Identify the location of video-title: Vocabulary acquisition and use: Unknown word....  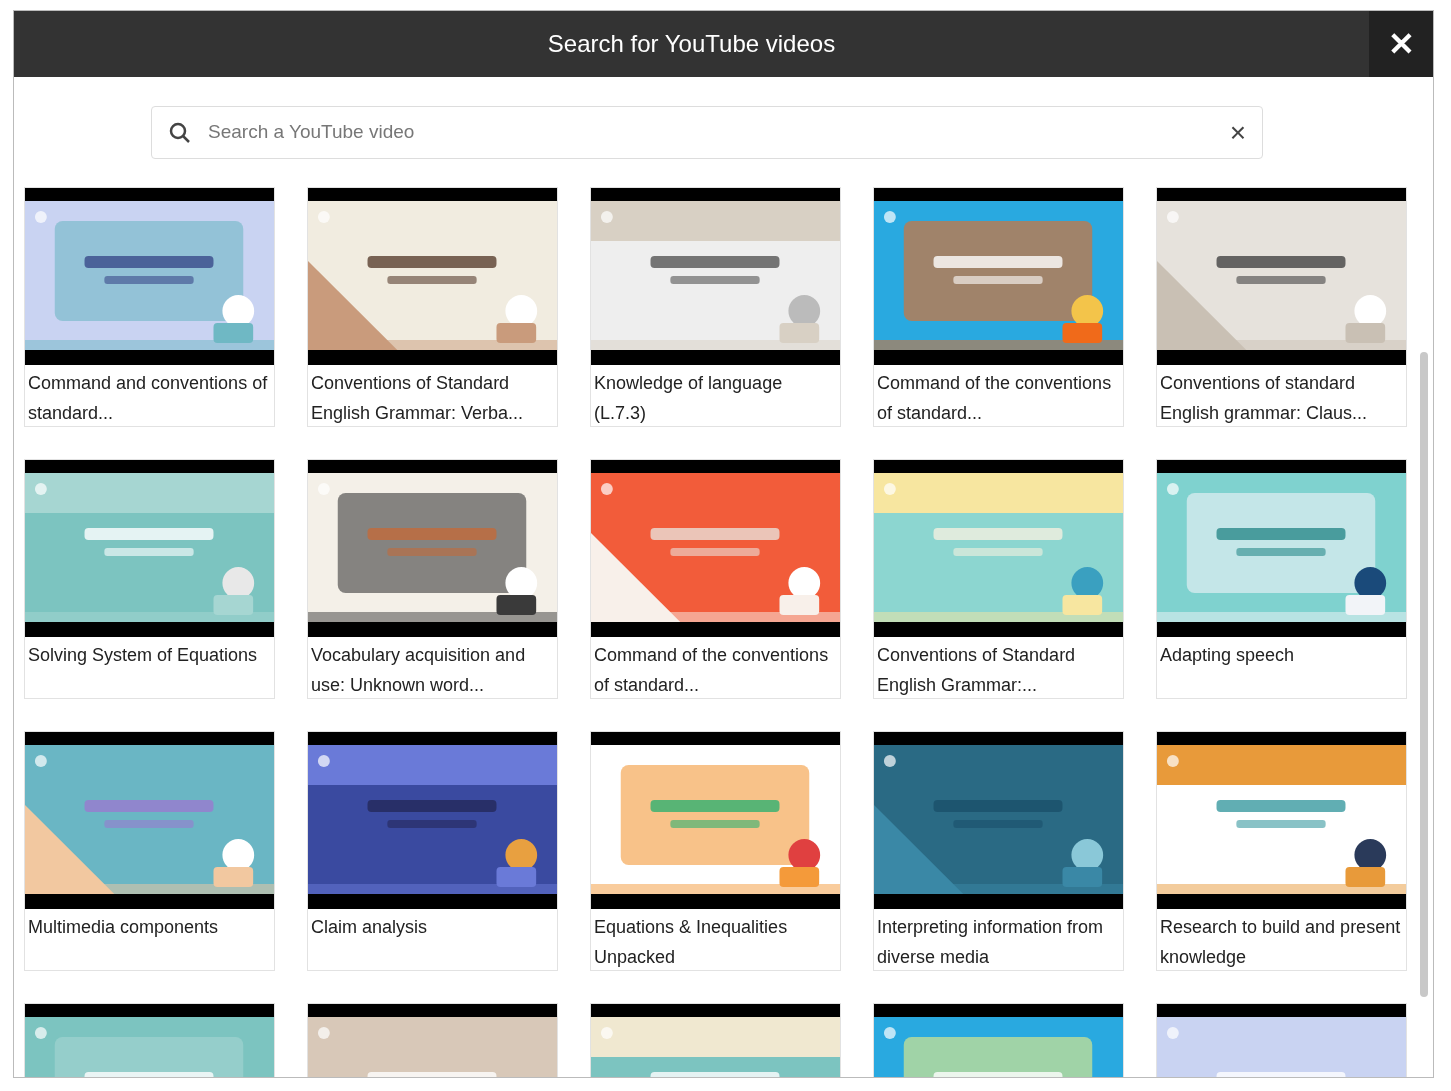
(418, 670).